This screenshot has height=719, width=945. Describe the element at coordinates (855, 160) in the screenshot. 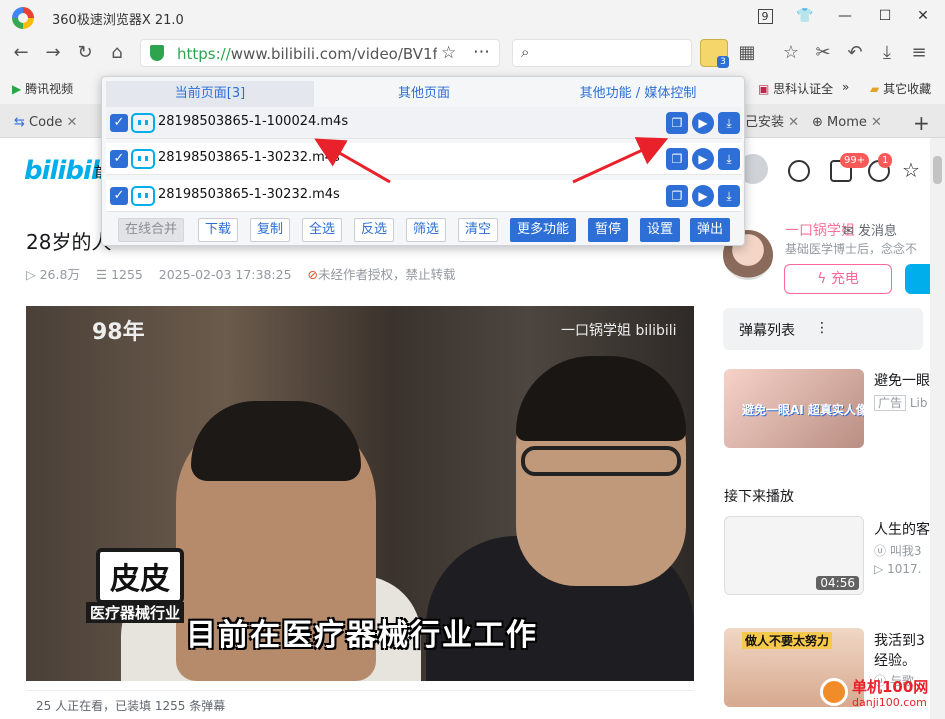

I see `messages-badge: 99+` at that location.